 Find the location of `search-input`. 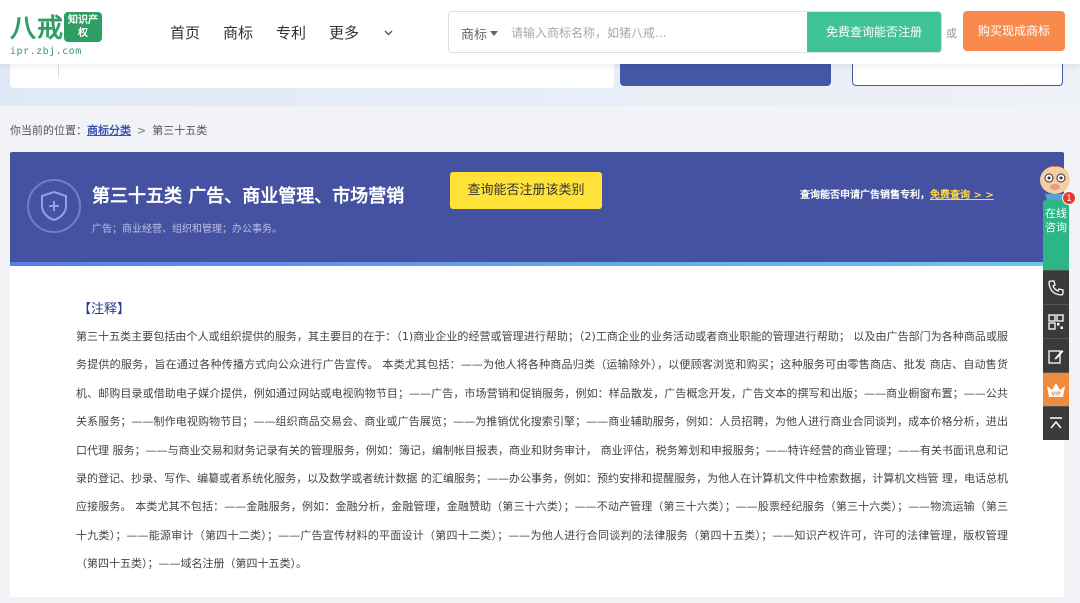

search-input is located at coordinates (651, 33).